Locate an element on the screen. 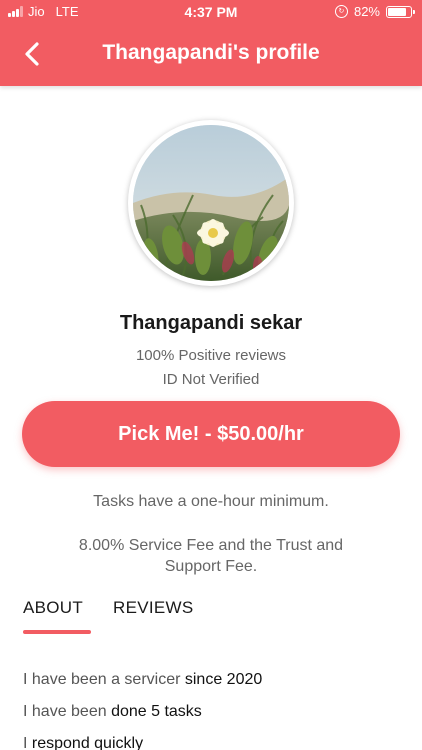 This screenshot has width=422, height=750. about-response-prefix: I is located at coordinates (27, 742).